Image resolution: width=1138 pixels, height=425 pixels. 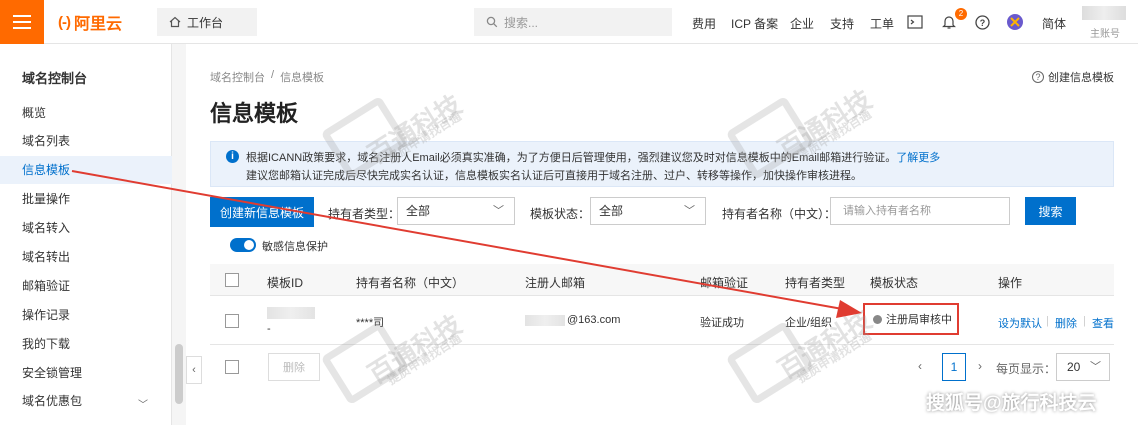 What do you see at coordinates (1104, 13) in the screenshot?
I see `account-name` at bounding box center [1104, 13].